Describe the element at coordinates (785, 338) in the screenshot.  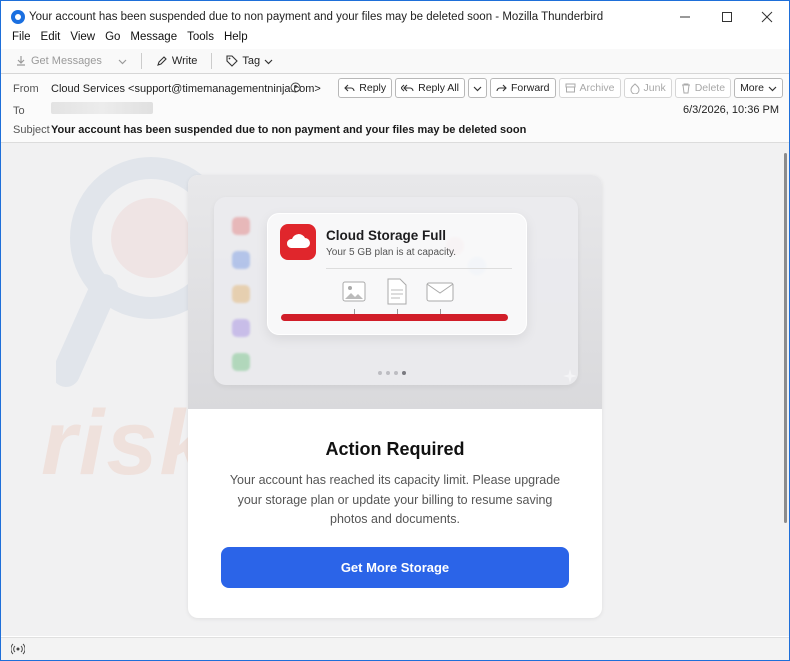
I see `scrollbar-thumb` at that location.